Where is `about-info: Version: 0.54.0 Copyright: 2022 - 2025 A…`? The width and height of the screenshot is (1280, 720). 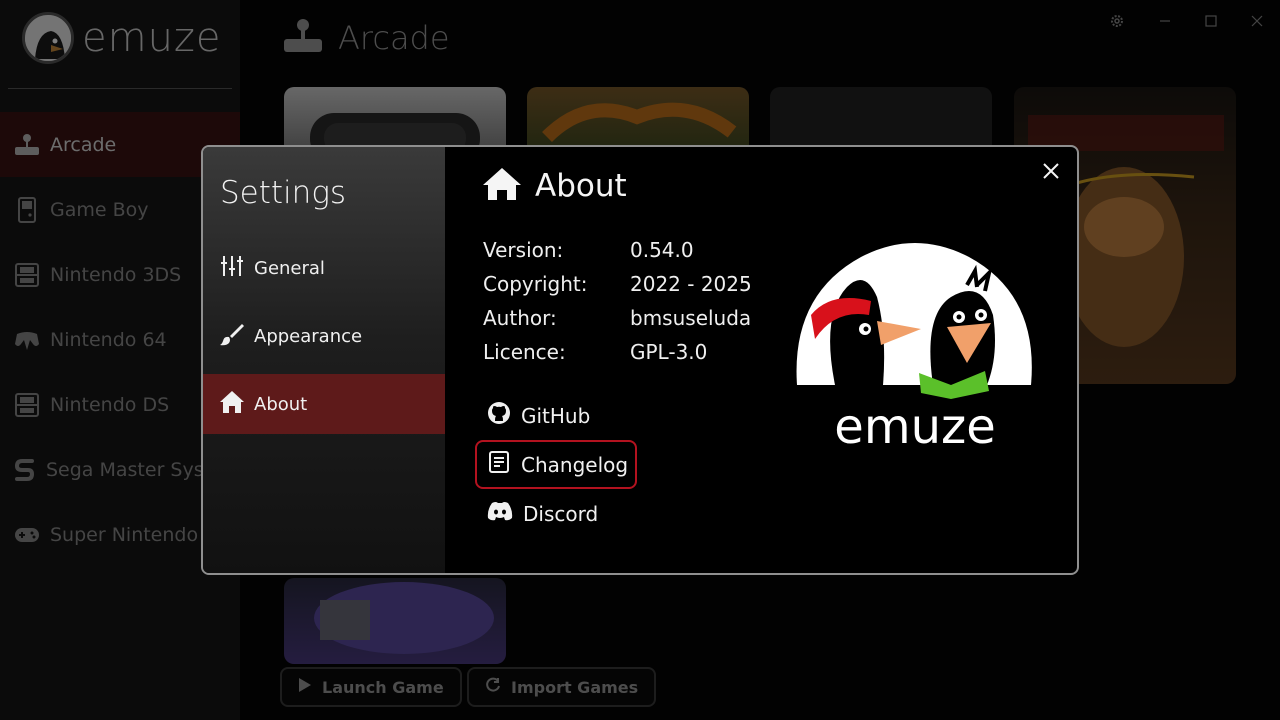
about-info: Version: 0.54.0 Copyright: 2022 - 2025 A… is located at coordinates (617, 301).